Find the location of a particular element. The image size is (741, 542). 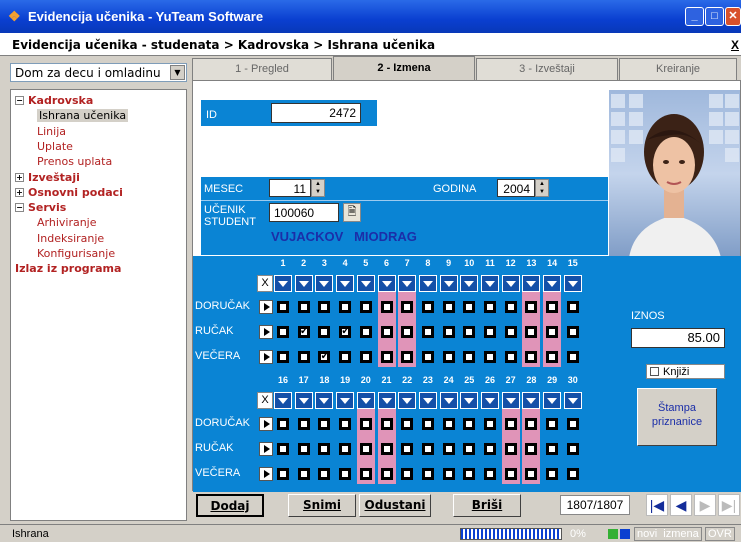

first-record-icon: |◀ is located at coordinates (657, 505).